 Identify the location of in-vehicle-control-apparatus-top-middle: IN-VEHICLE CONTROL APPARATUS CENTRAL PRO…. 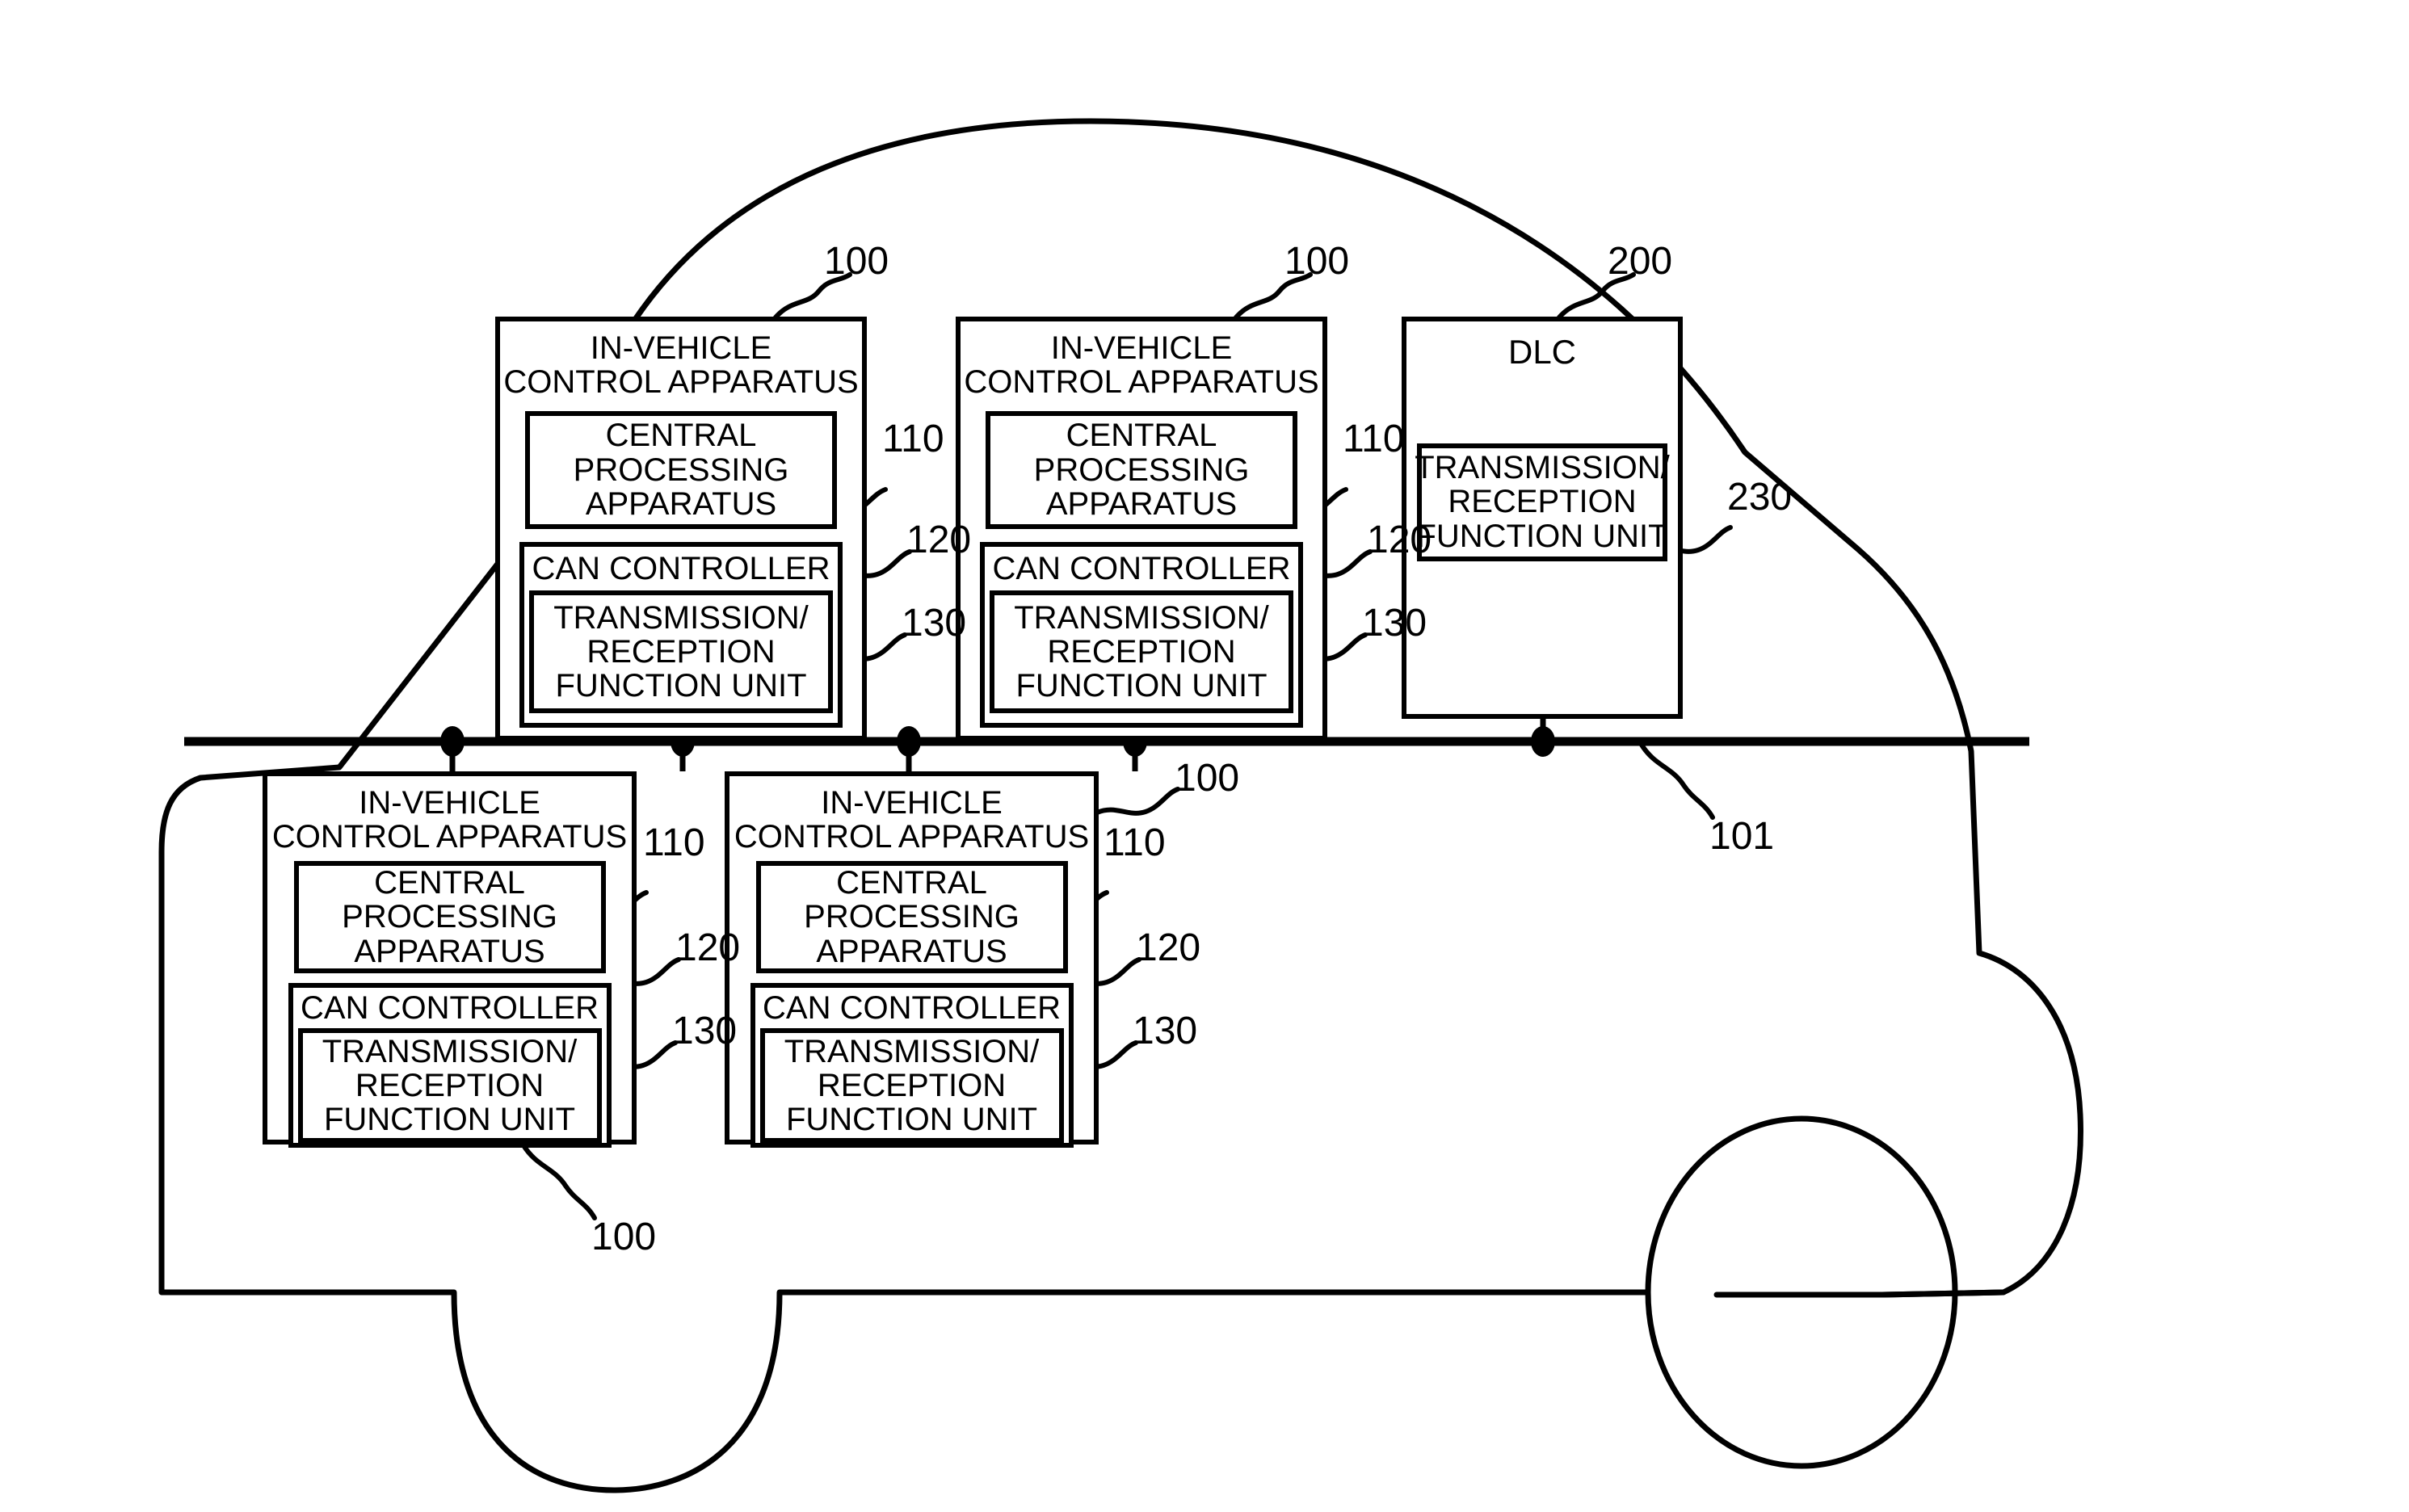
(1142, 529).